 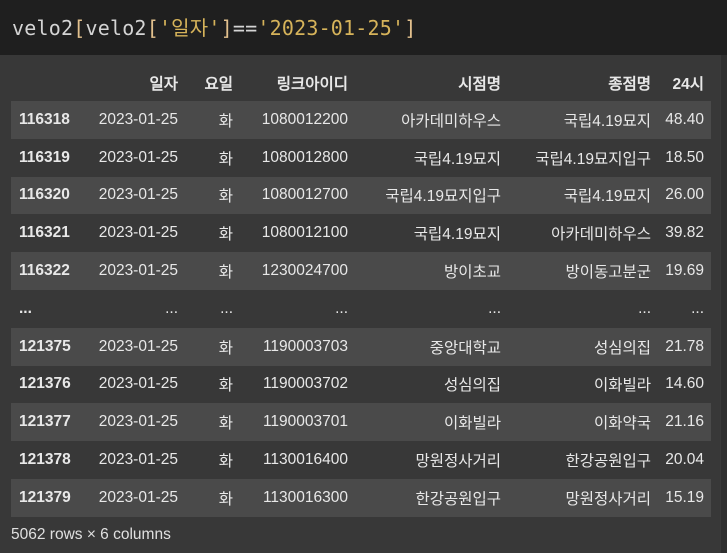 I want to click on column-header: 종점명, so click(x=629, y=84).